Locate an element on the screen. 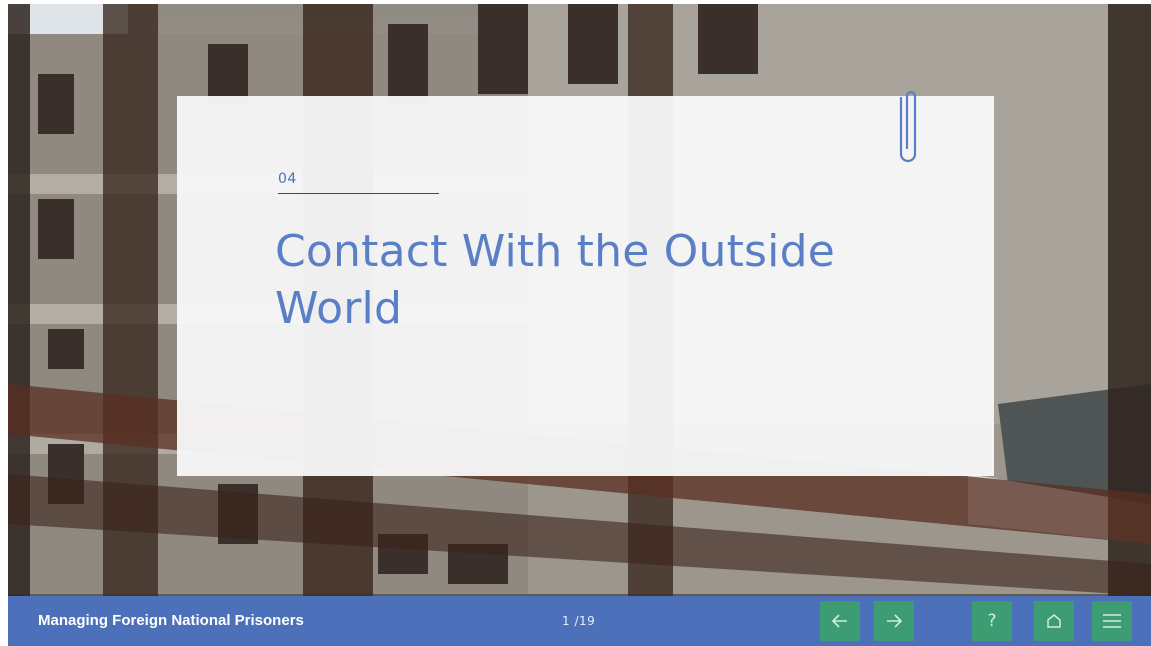 This screenshot has width=1151, height=646. paperclip-icon is located at coordinates (908, 126).